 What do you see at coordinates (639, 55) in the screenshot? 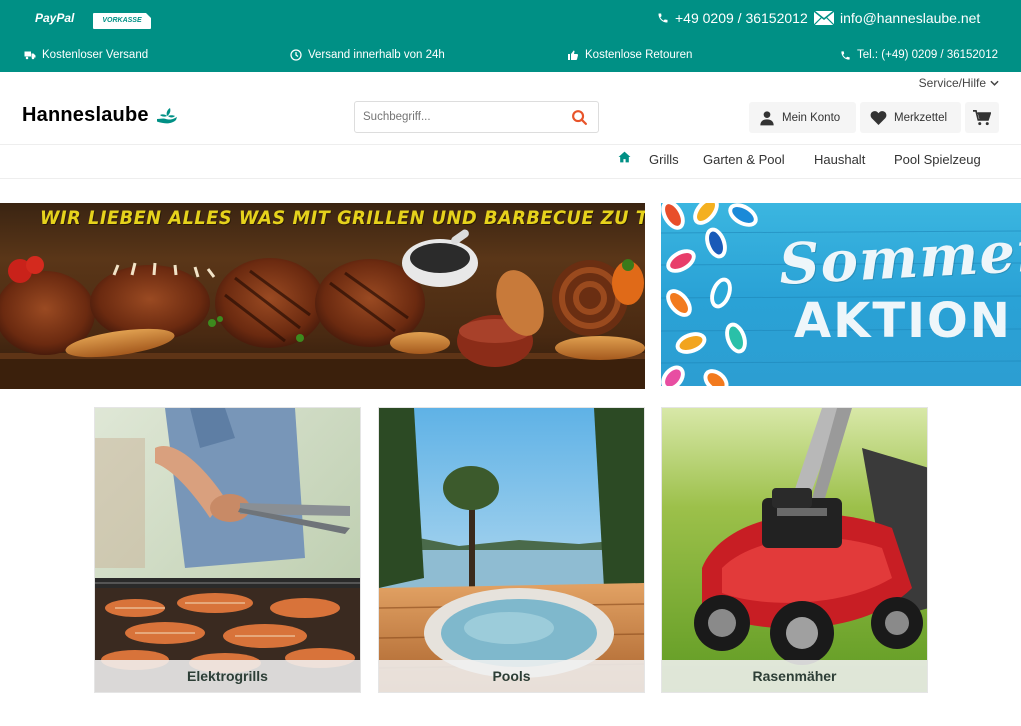
I see `usp-returns-text: Kostenlose Retouren` at bounding box center [639, 55].